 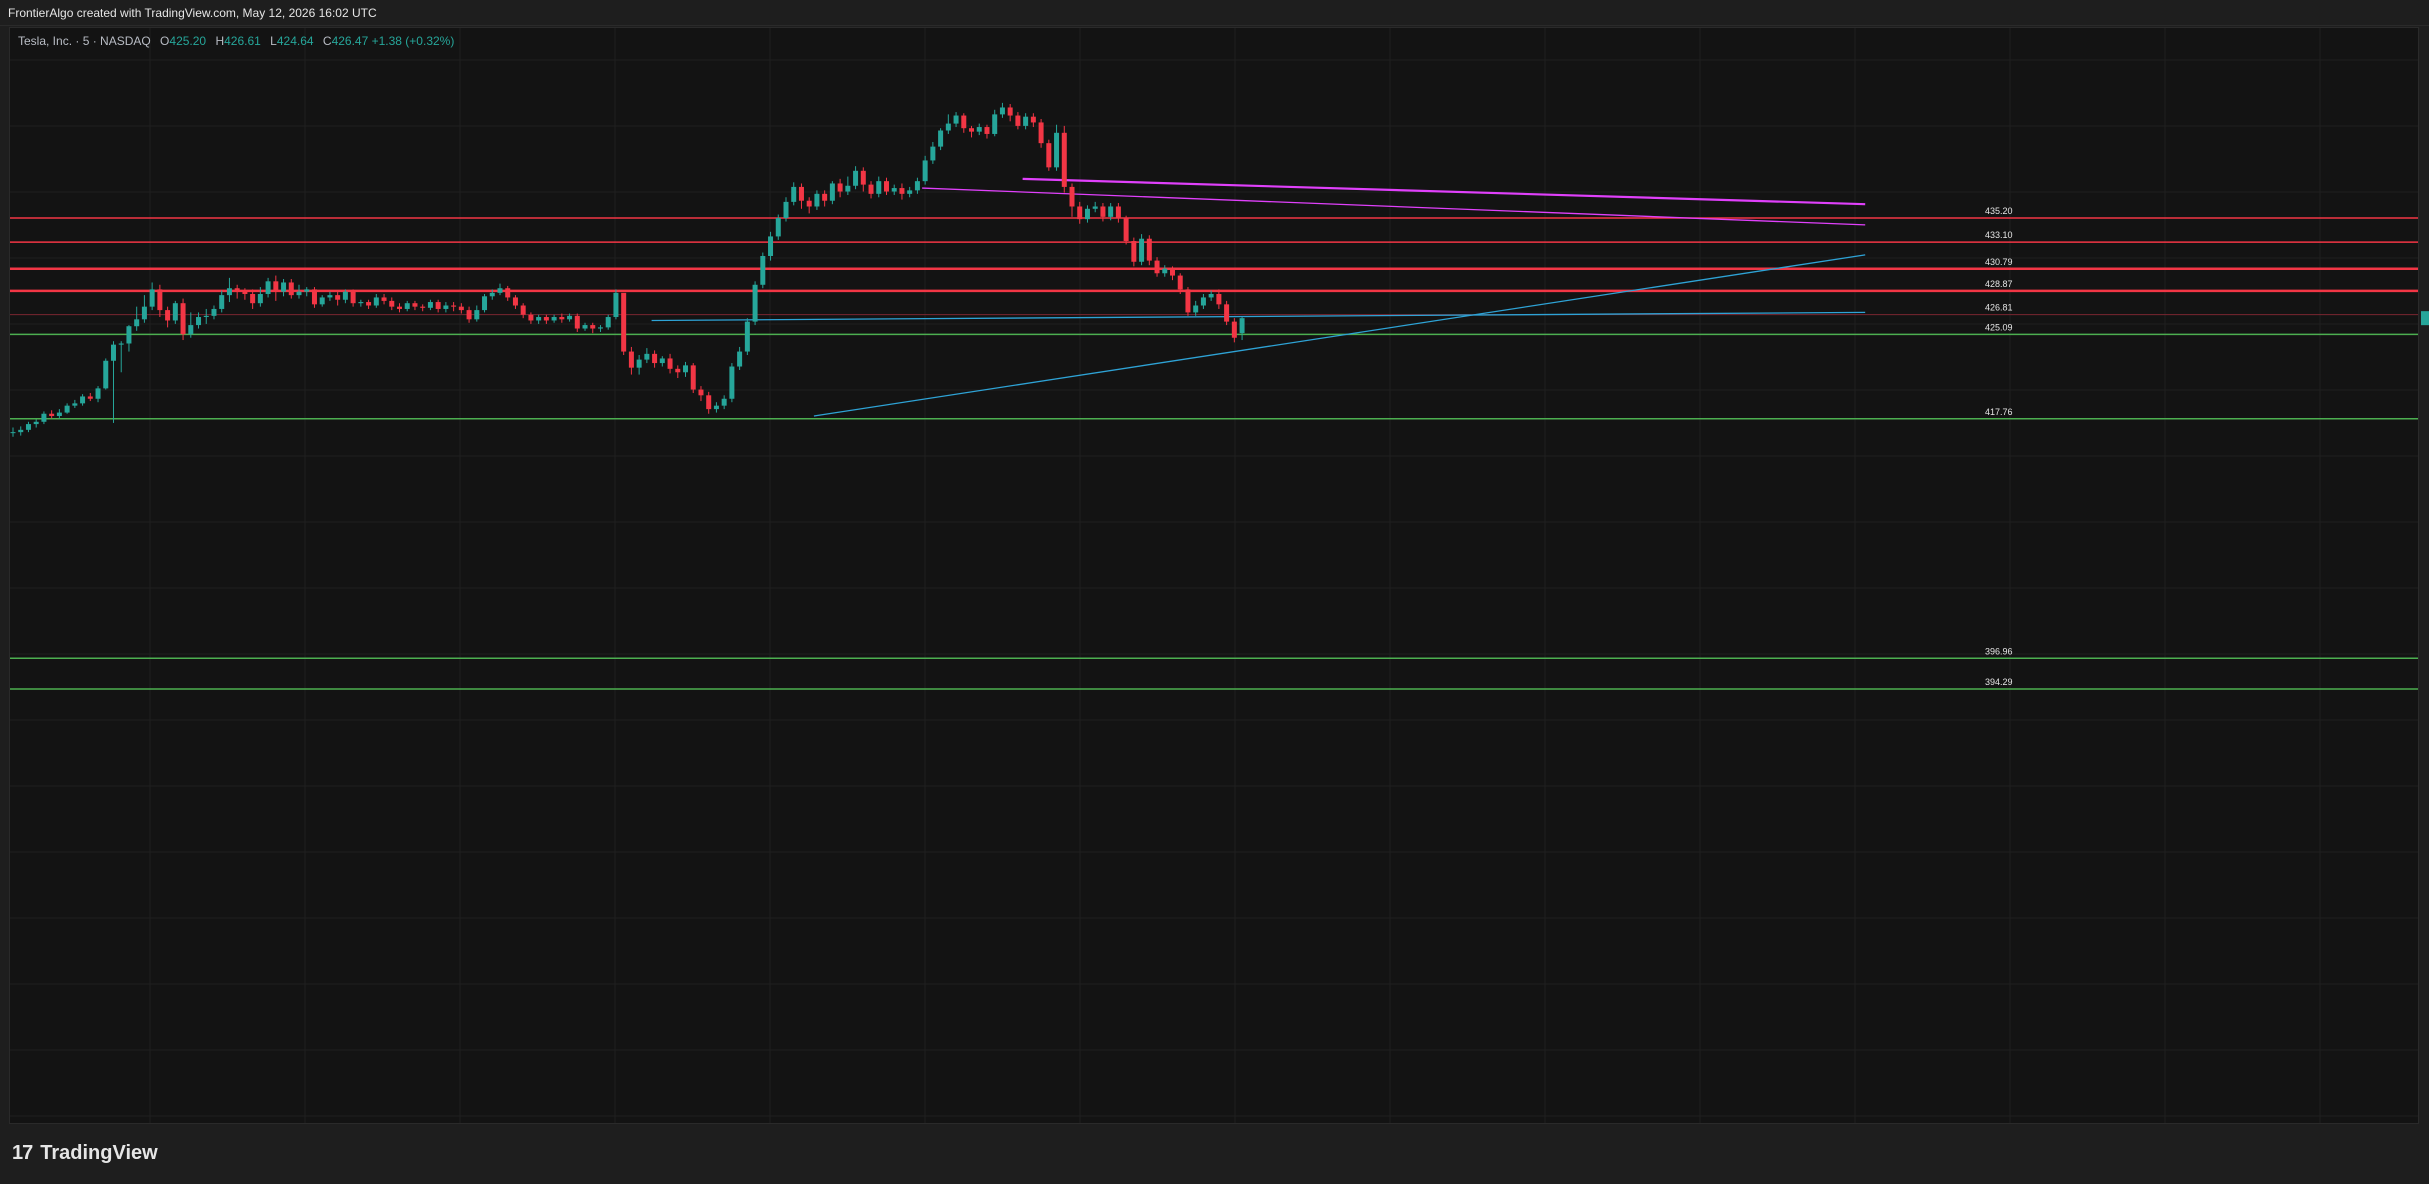 I want to click on trendline-magenta-thin, so click(x=1394, y=206).